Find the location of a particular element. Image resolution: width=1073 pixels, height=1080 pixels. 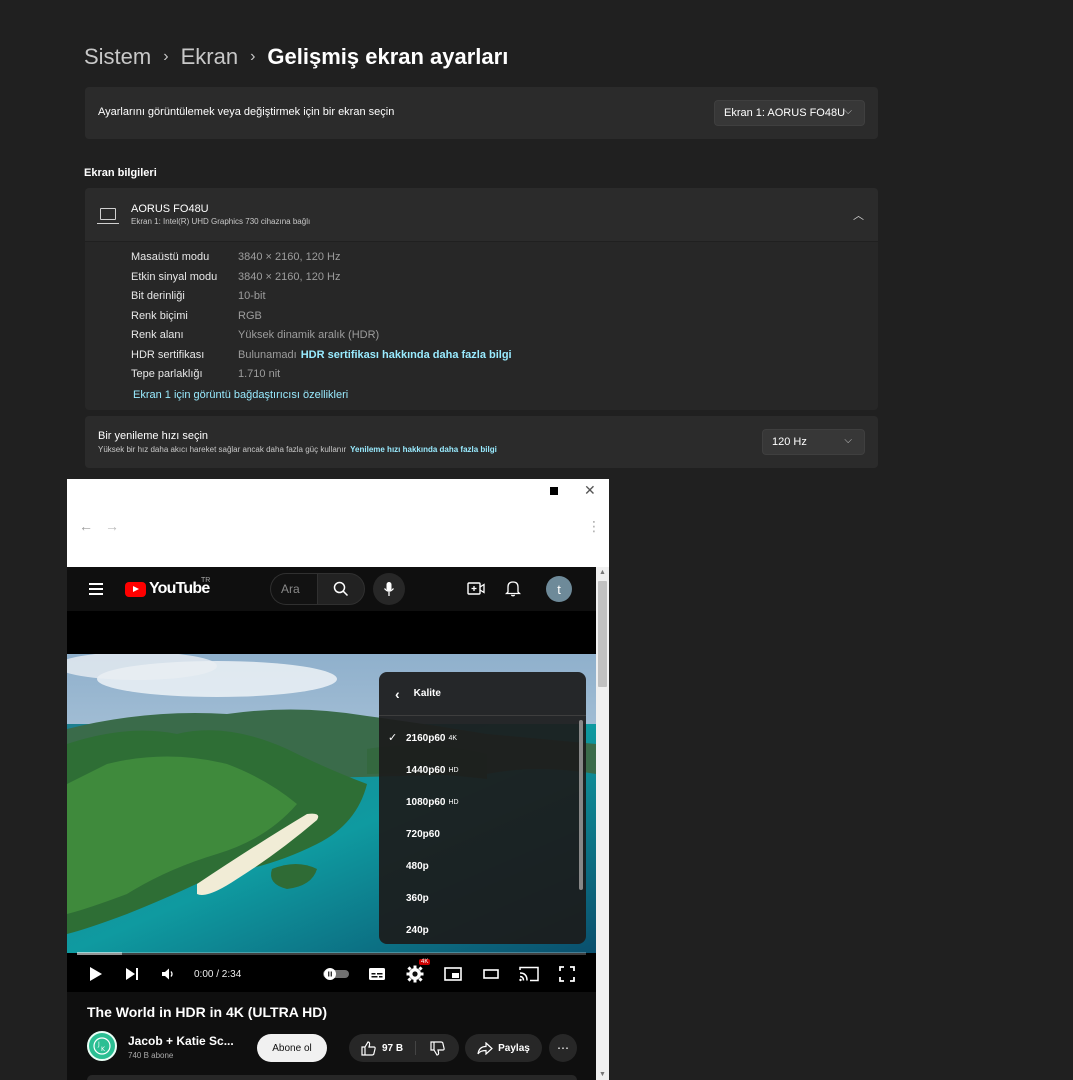

next-icon is located at coordinates (132, 974).